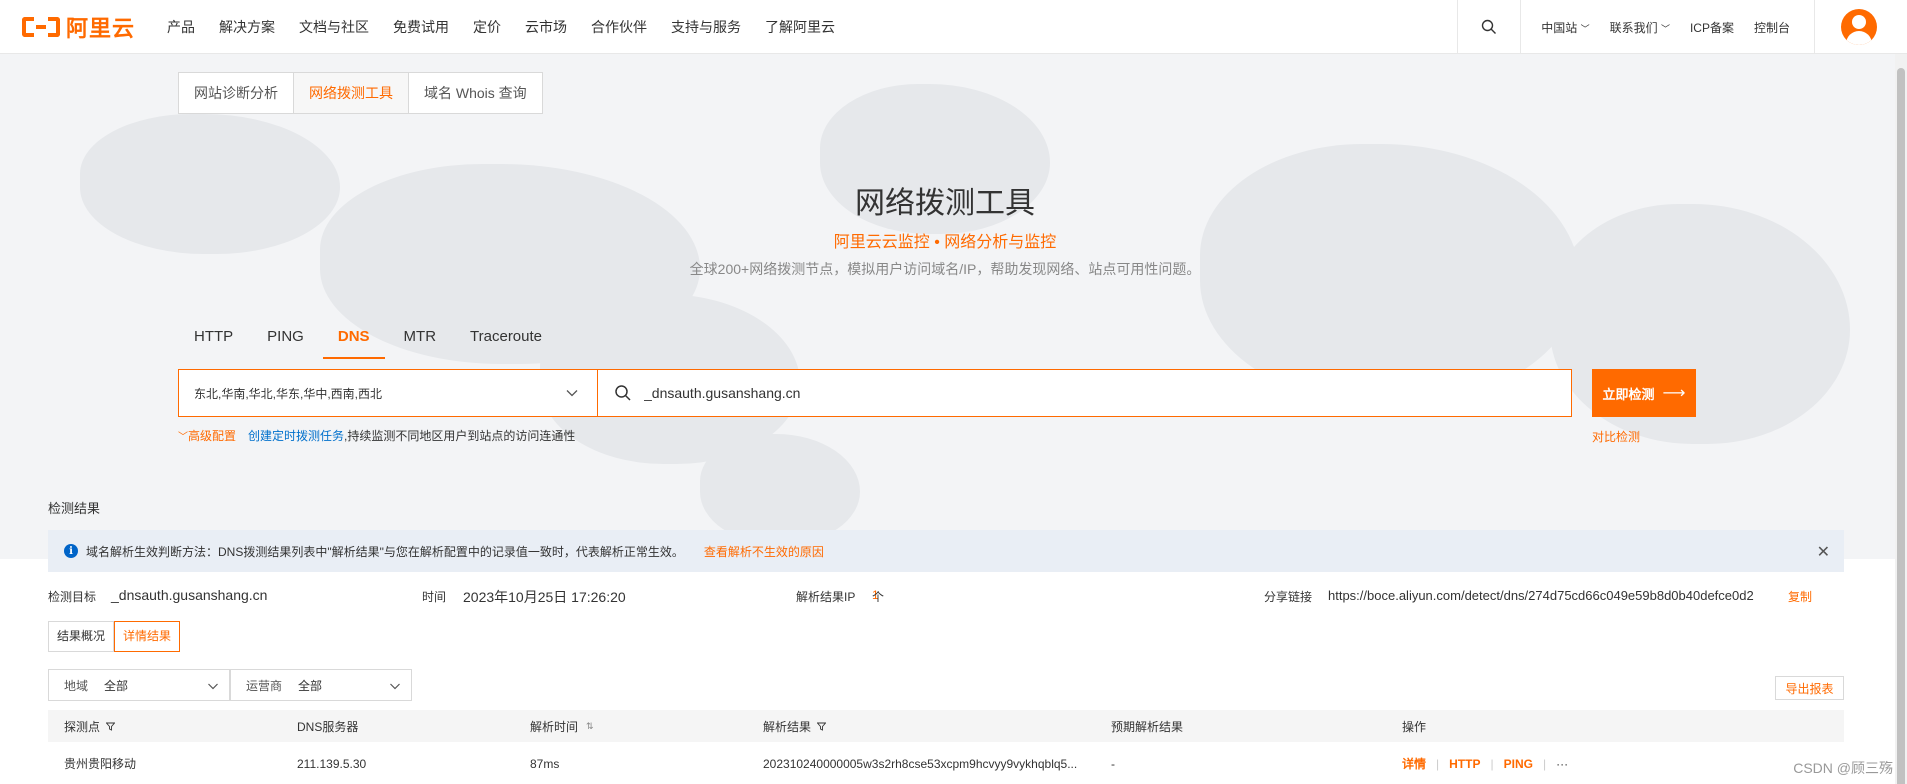 The image size is (1907, 784). What do you see at coordinates (1633, 27) in the screenshot?
I see `contact-label: 联系我们` at bounding box center [1633, 27].